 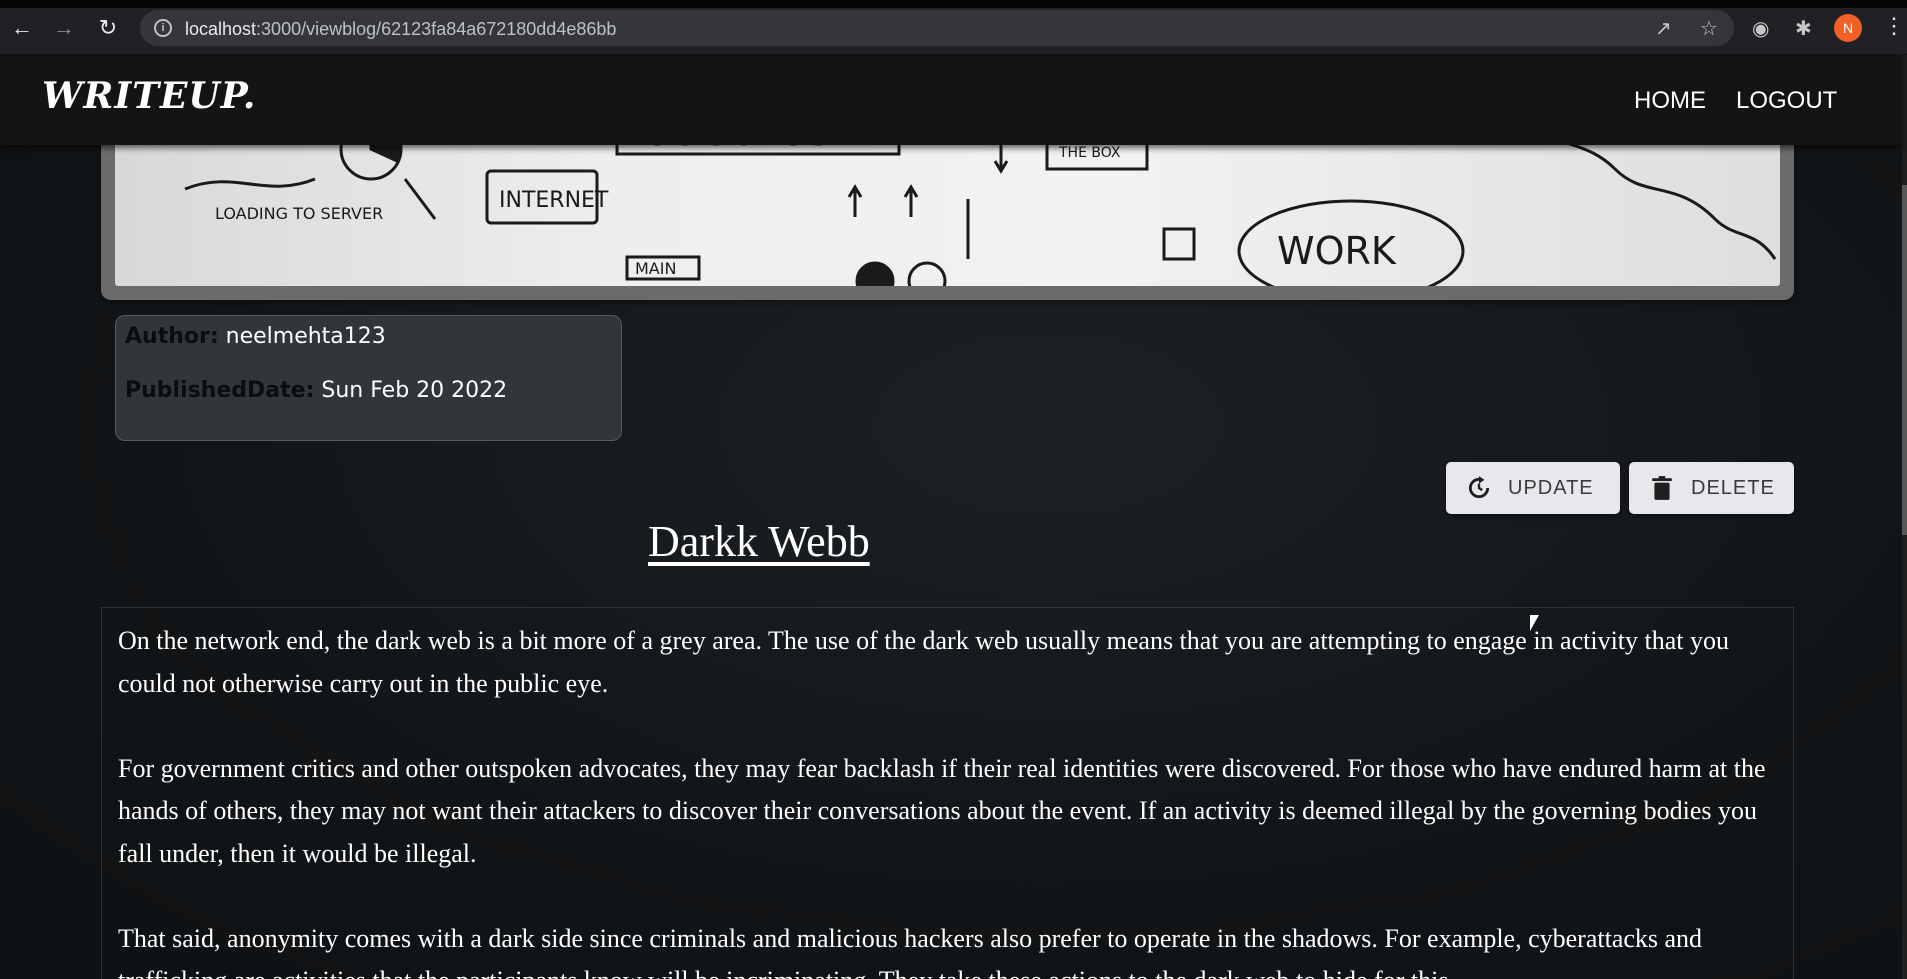 I want to click on star-icon: ☆, so click(x=1709, y=28).